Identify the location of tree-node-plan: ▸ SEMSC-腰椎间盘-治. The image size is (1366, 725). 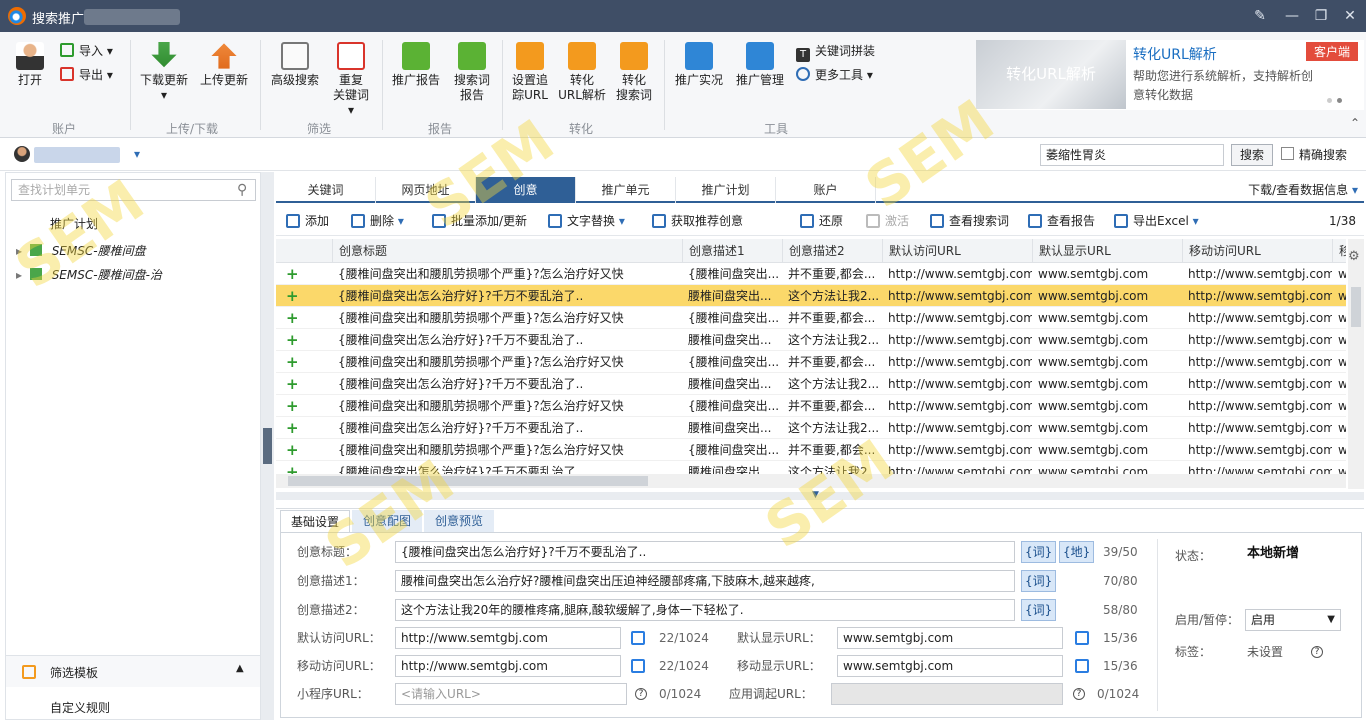
(133, 275).